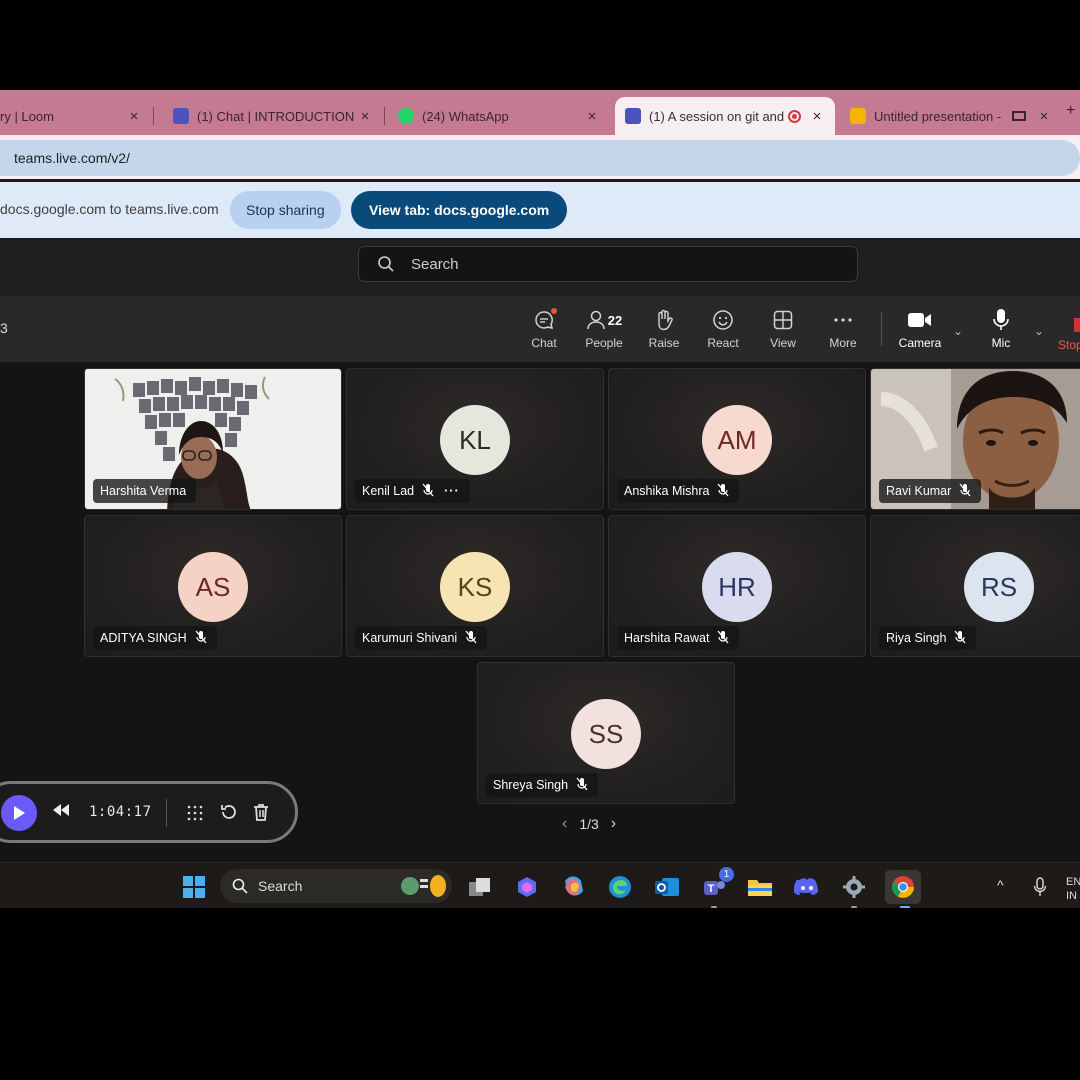 This screenshot has height=1080, width=1080. I want to click on microphone-icon, so click(1001, 319).